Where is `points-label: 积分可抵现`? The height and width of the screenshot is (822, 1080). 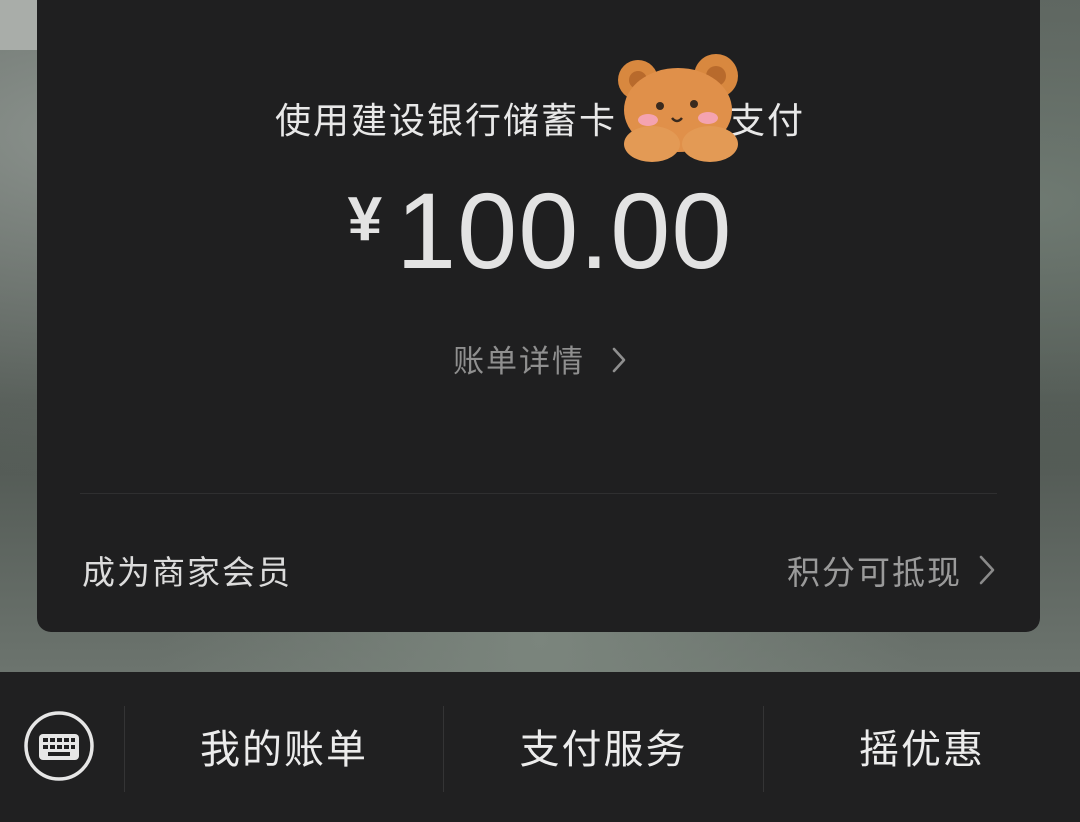 points-label: 积分可抵现 is located at coordinates (874, 572).